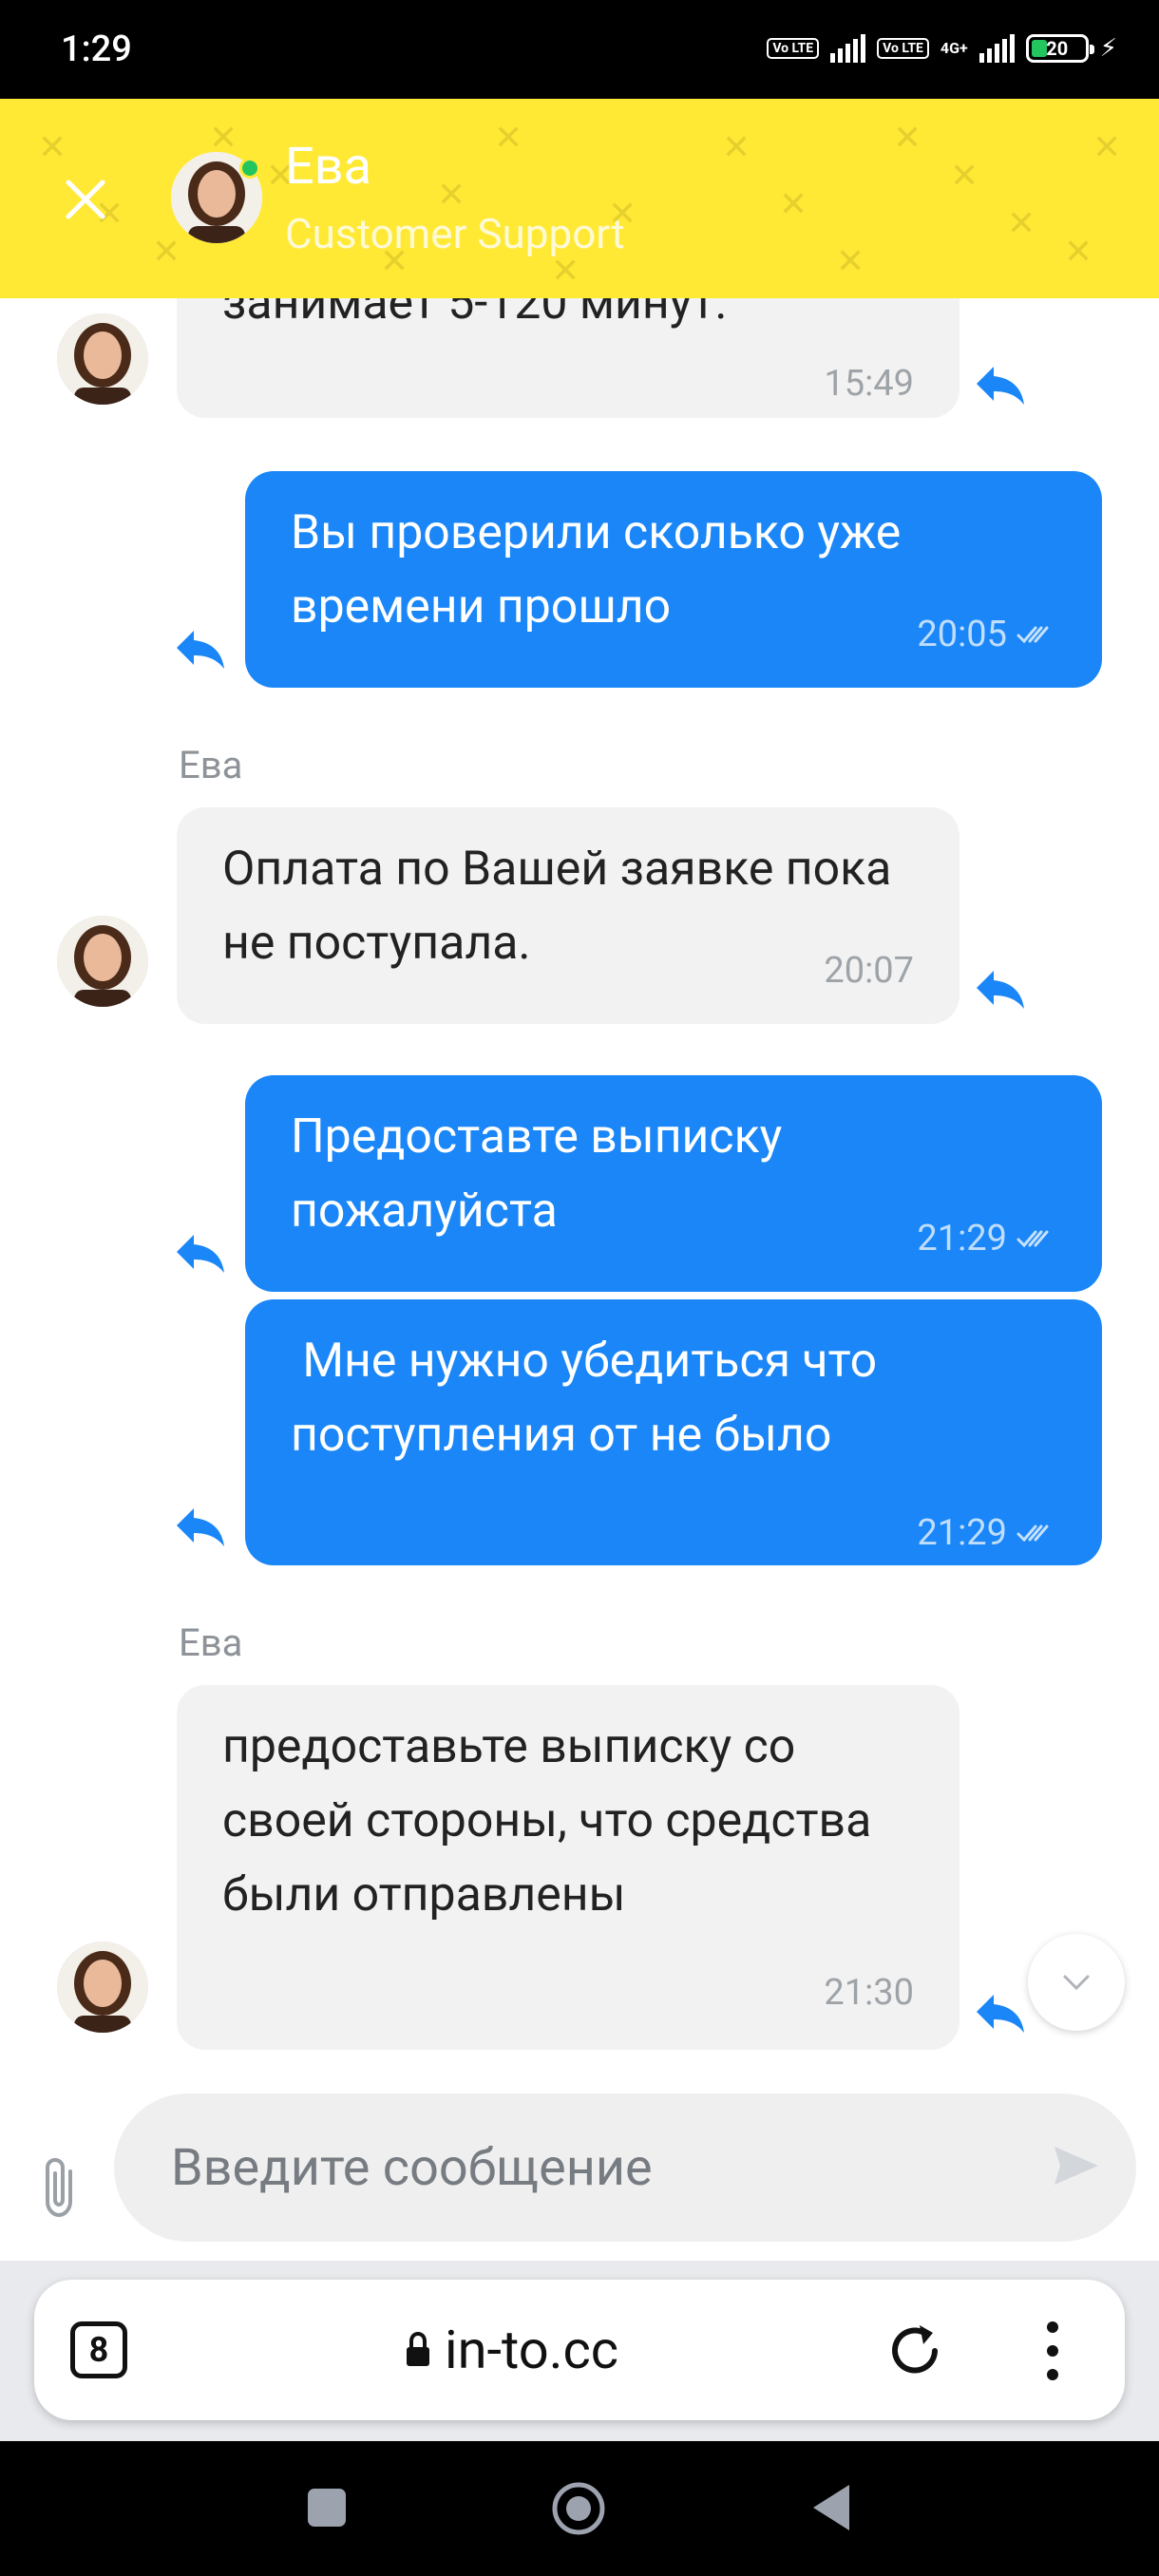  I want to click on browser-toolbar: 8 in-to.cc, so click(579, 2351).